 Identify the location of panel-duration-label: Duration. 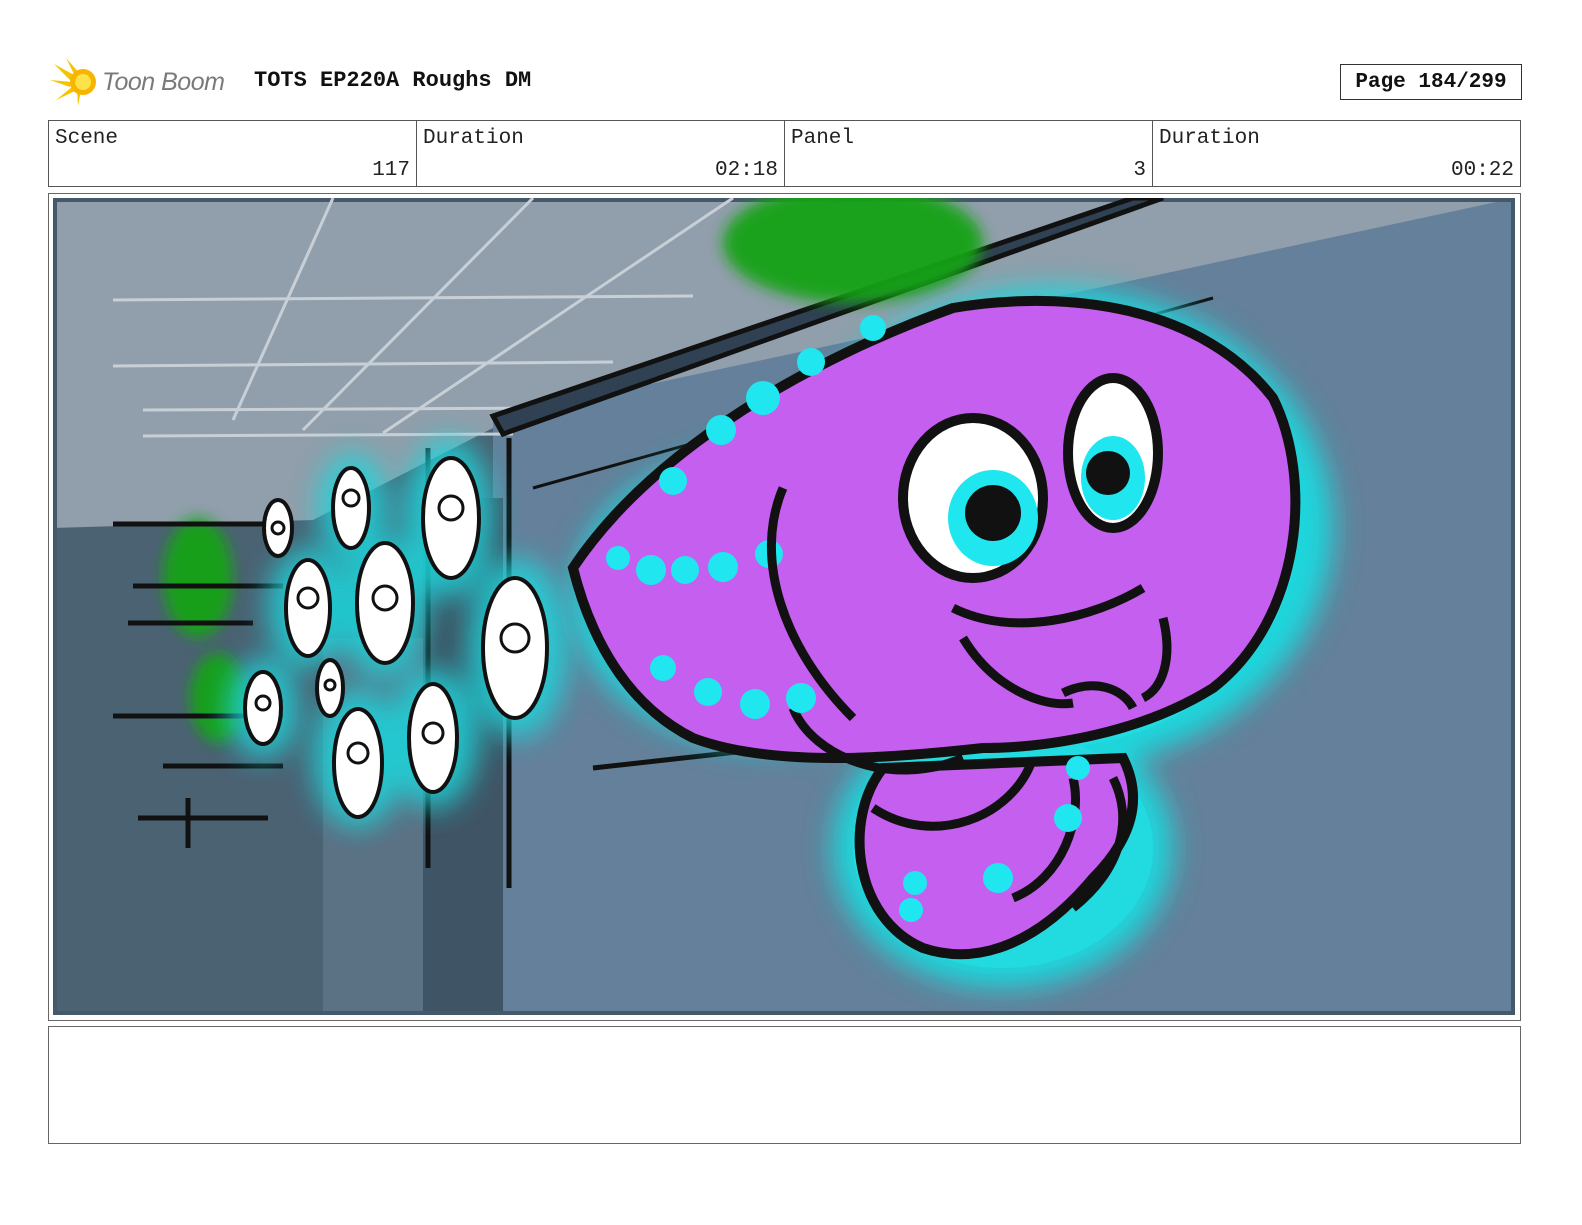
(1209, 138).